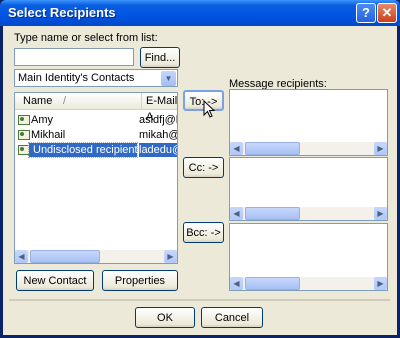 This screenshot has height=338, width=400. I want to click on search-input, so click(74, 57).